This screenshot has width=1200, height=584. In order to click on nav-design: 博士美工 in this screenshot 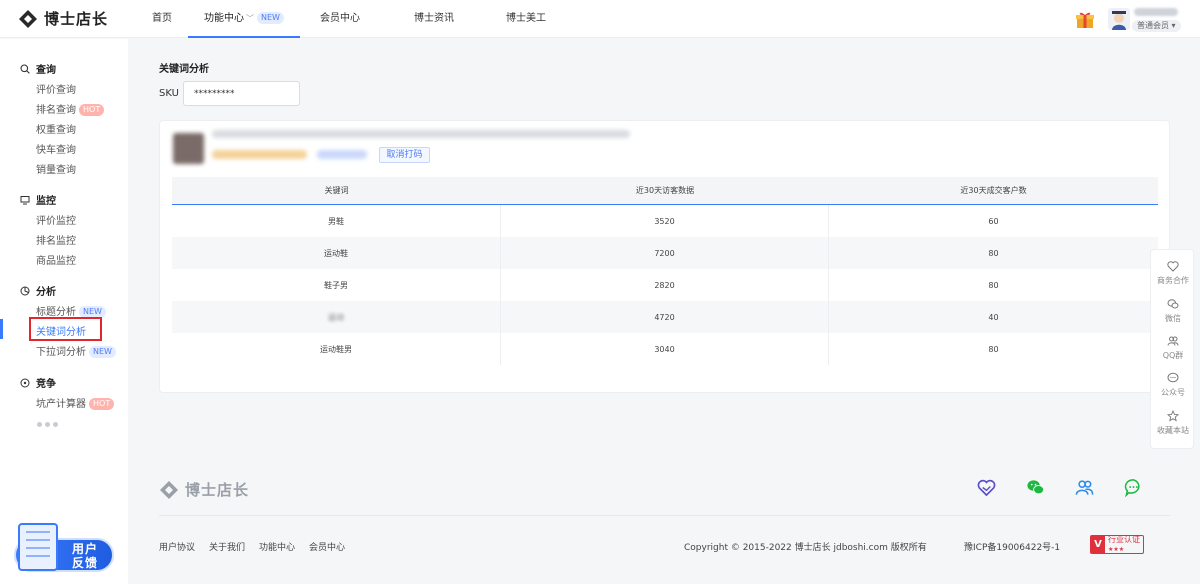, I will do `click(526, 19)`.